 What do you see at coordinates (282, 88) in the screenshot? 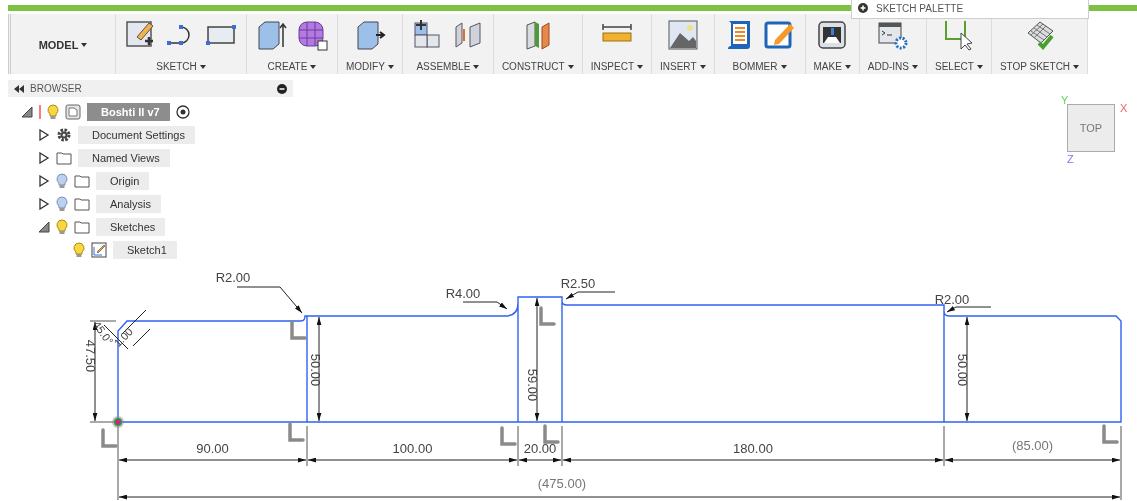
I see `minus-circle-icon` at bounding box center [282, 88].